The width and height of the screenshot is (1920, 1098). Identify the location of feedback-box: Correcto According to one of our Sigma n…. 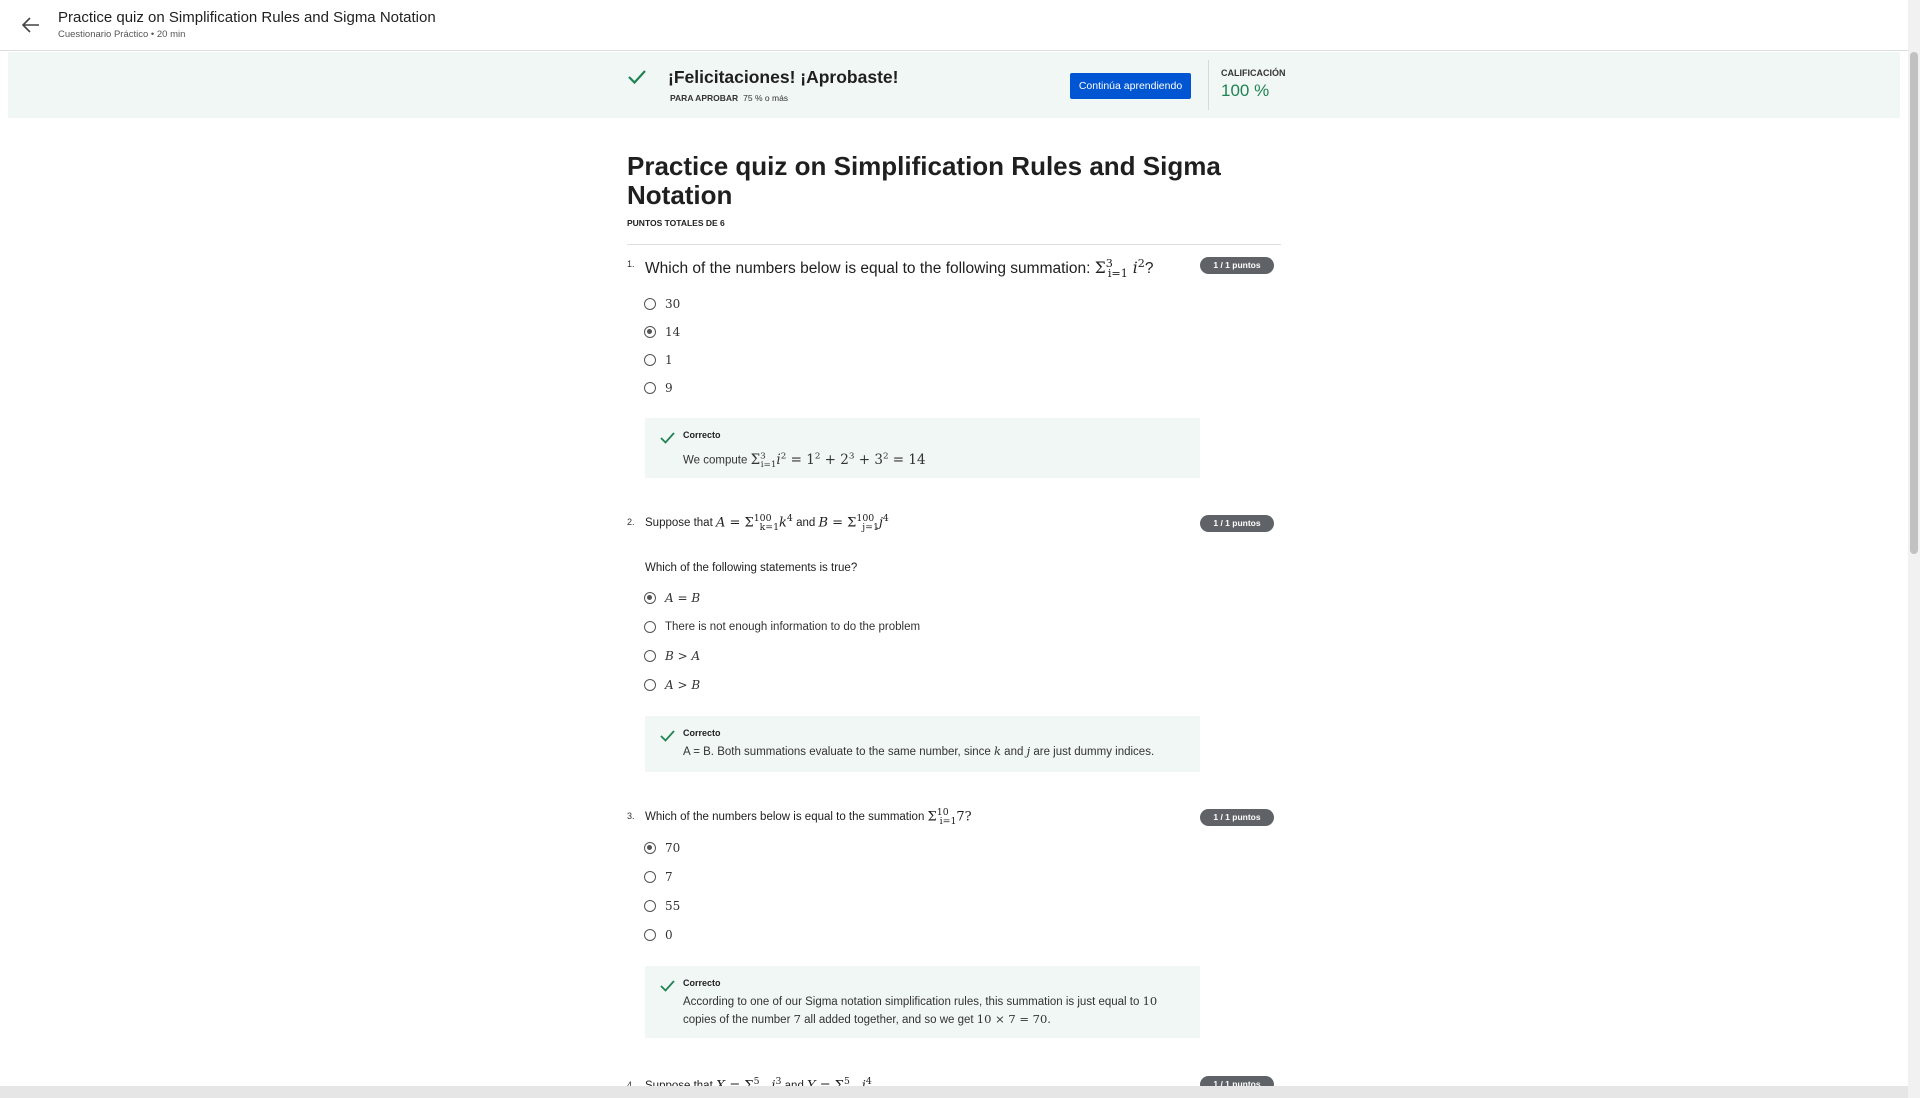
(922, 1002).